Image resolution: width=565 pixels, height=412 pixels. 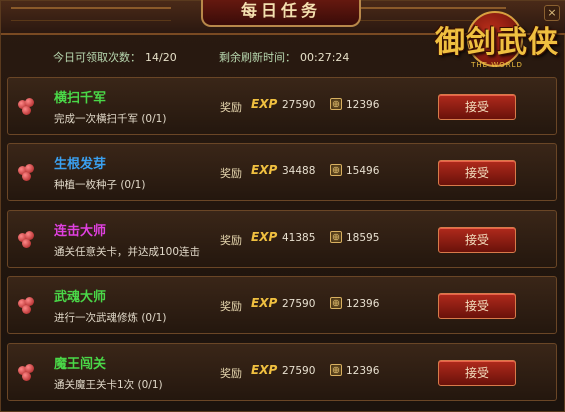 I want to click on coin-reward: 15496, so click(x=363, y=171).